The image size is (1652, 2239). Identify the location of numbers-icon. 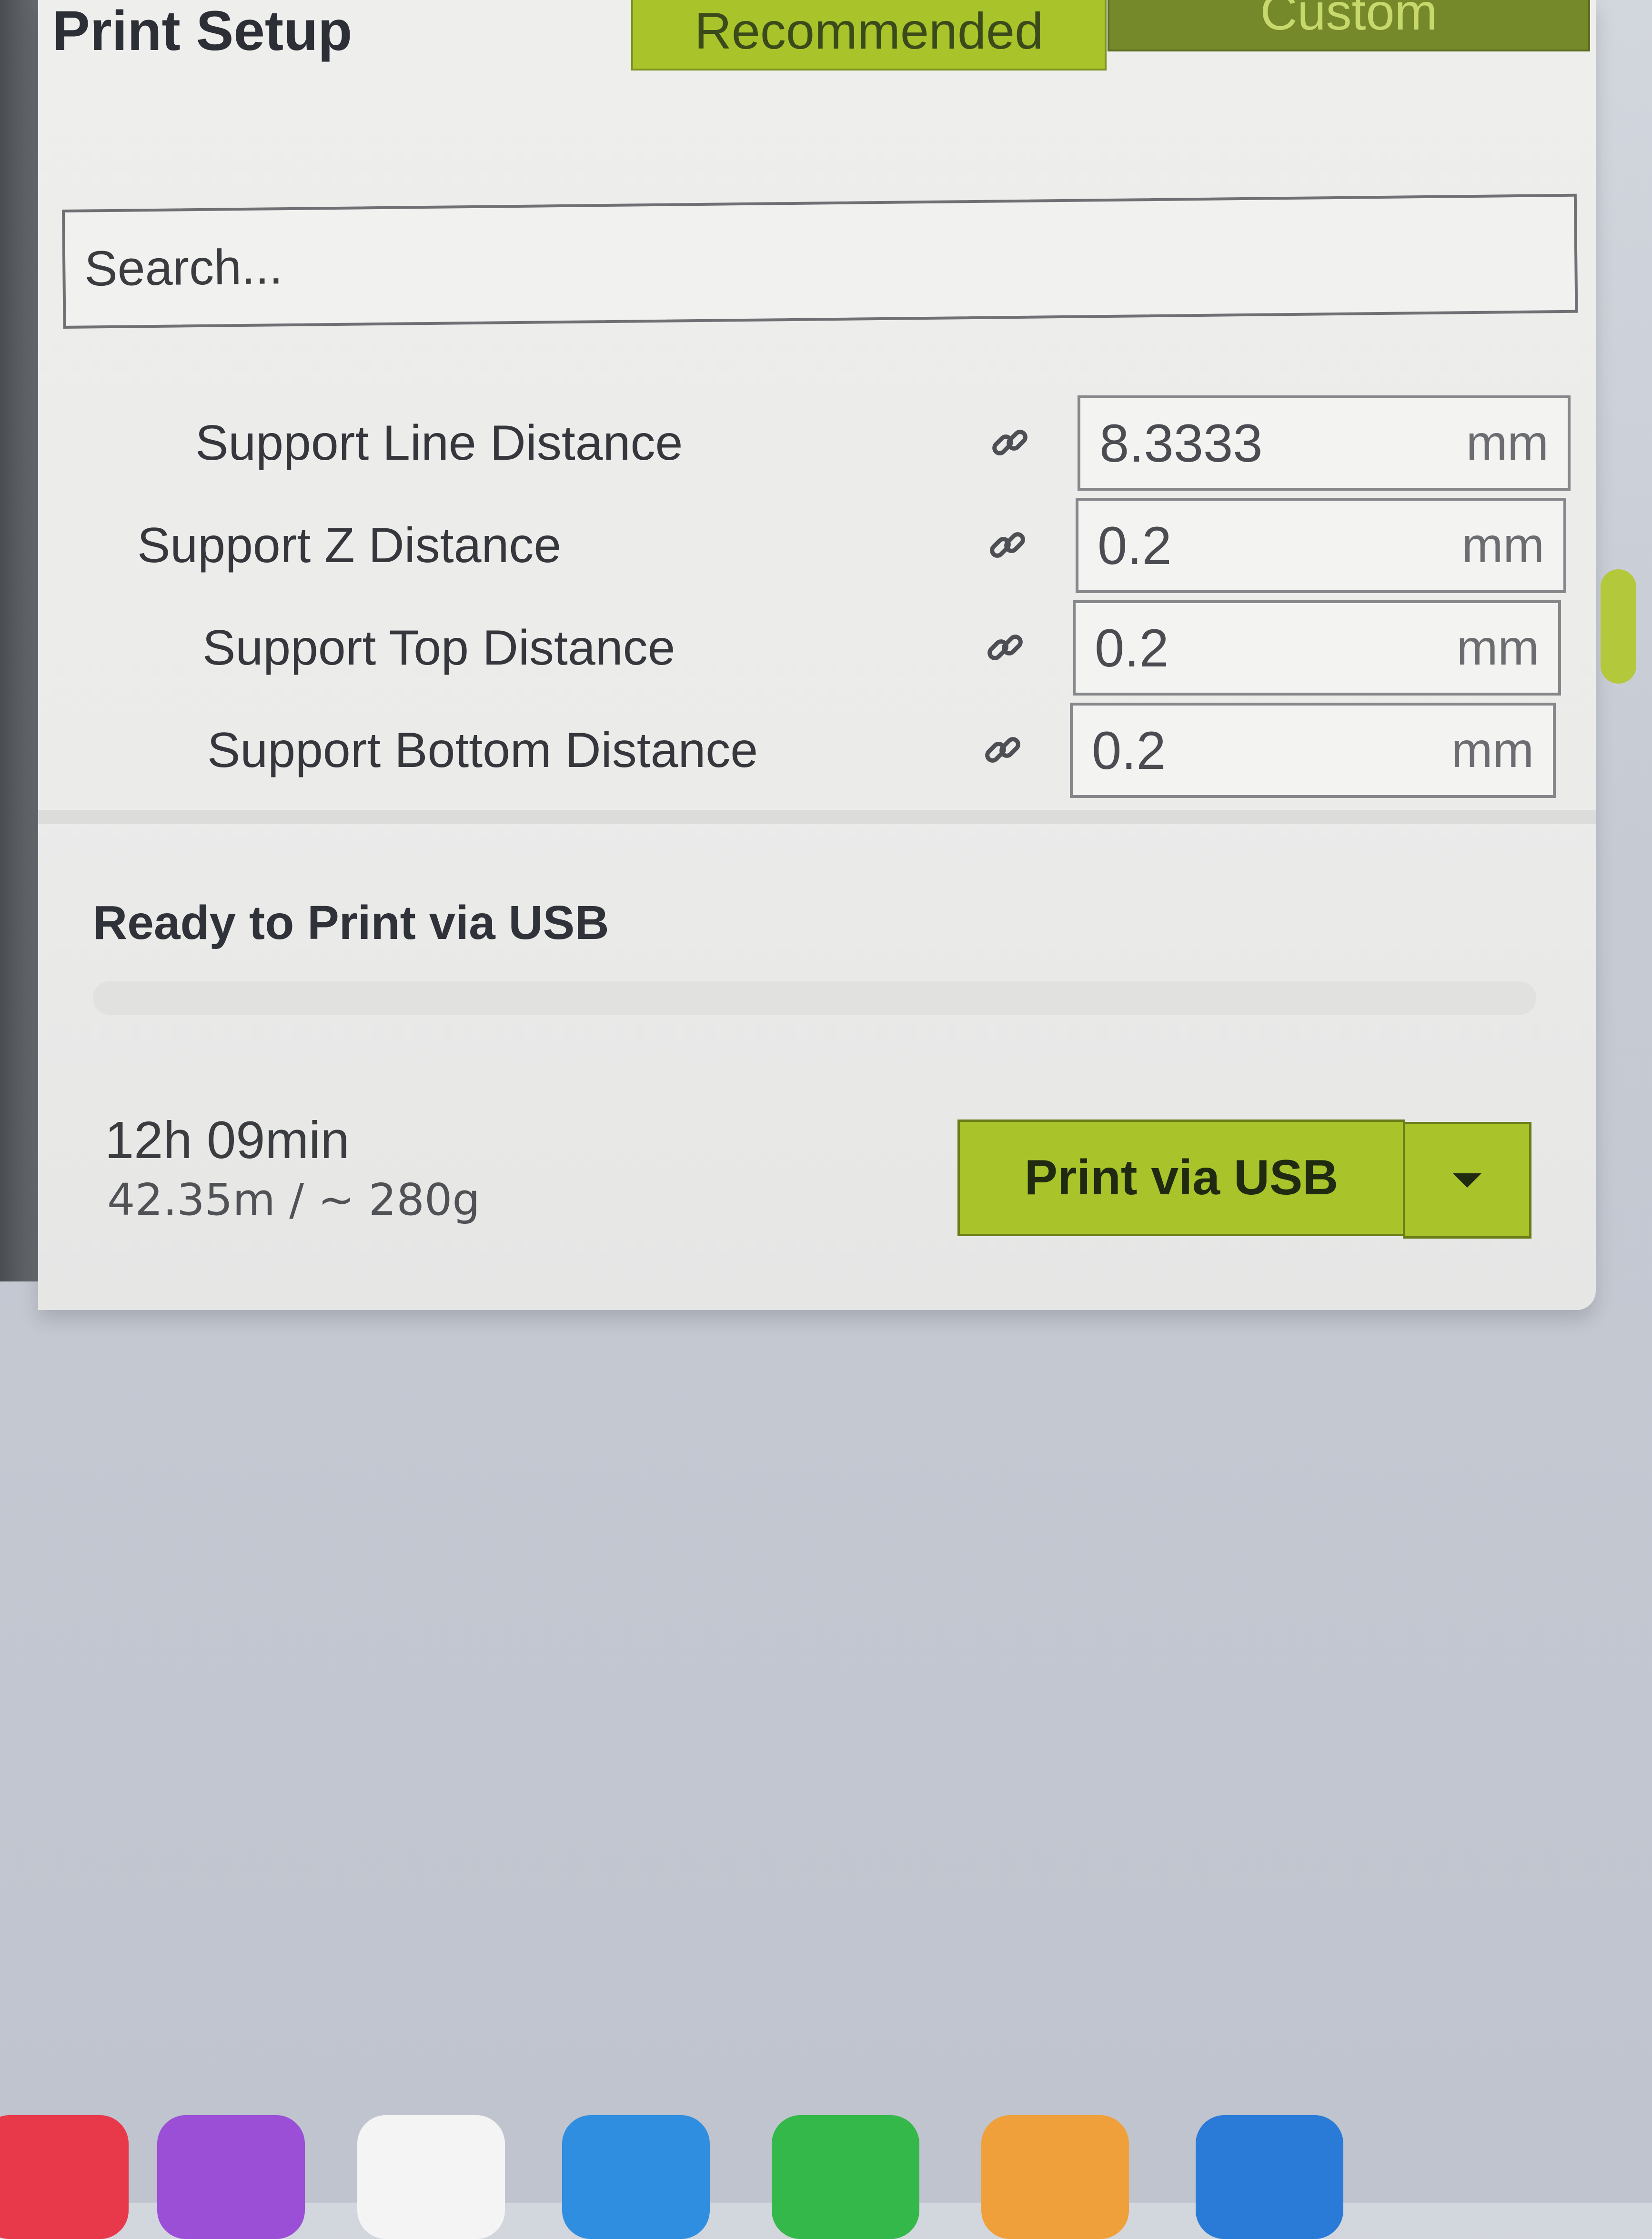
(845, 2177).